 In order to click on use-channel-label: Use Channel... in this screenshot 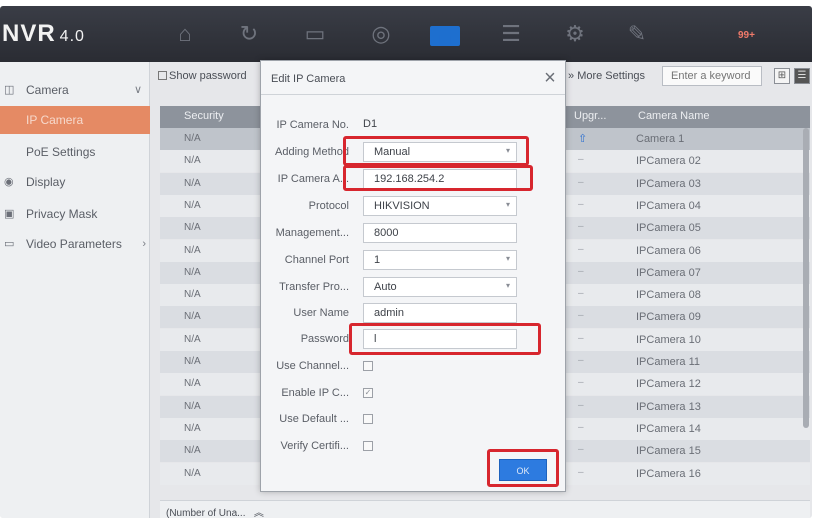, I will do `click(312, 366)`.